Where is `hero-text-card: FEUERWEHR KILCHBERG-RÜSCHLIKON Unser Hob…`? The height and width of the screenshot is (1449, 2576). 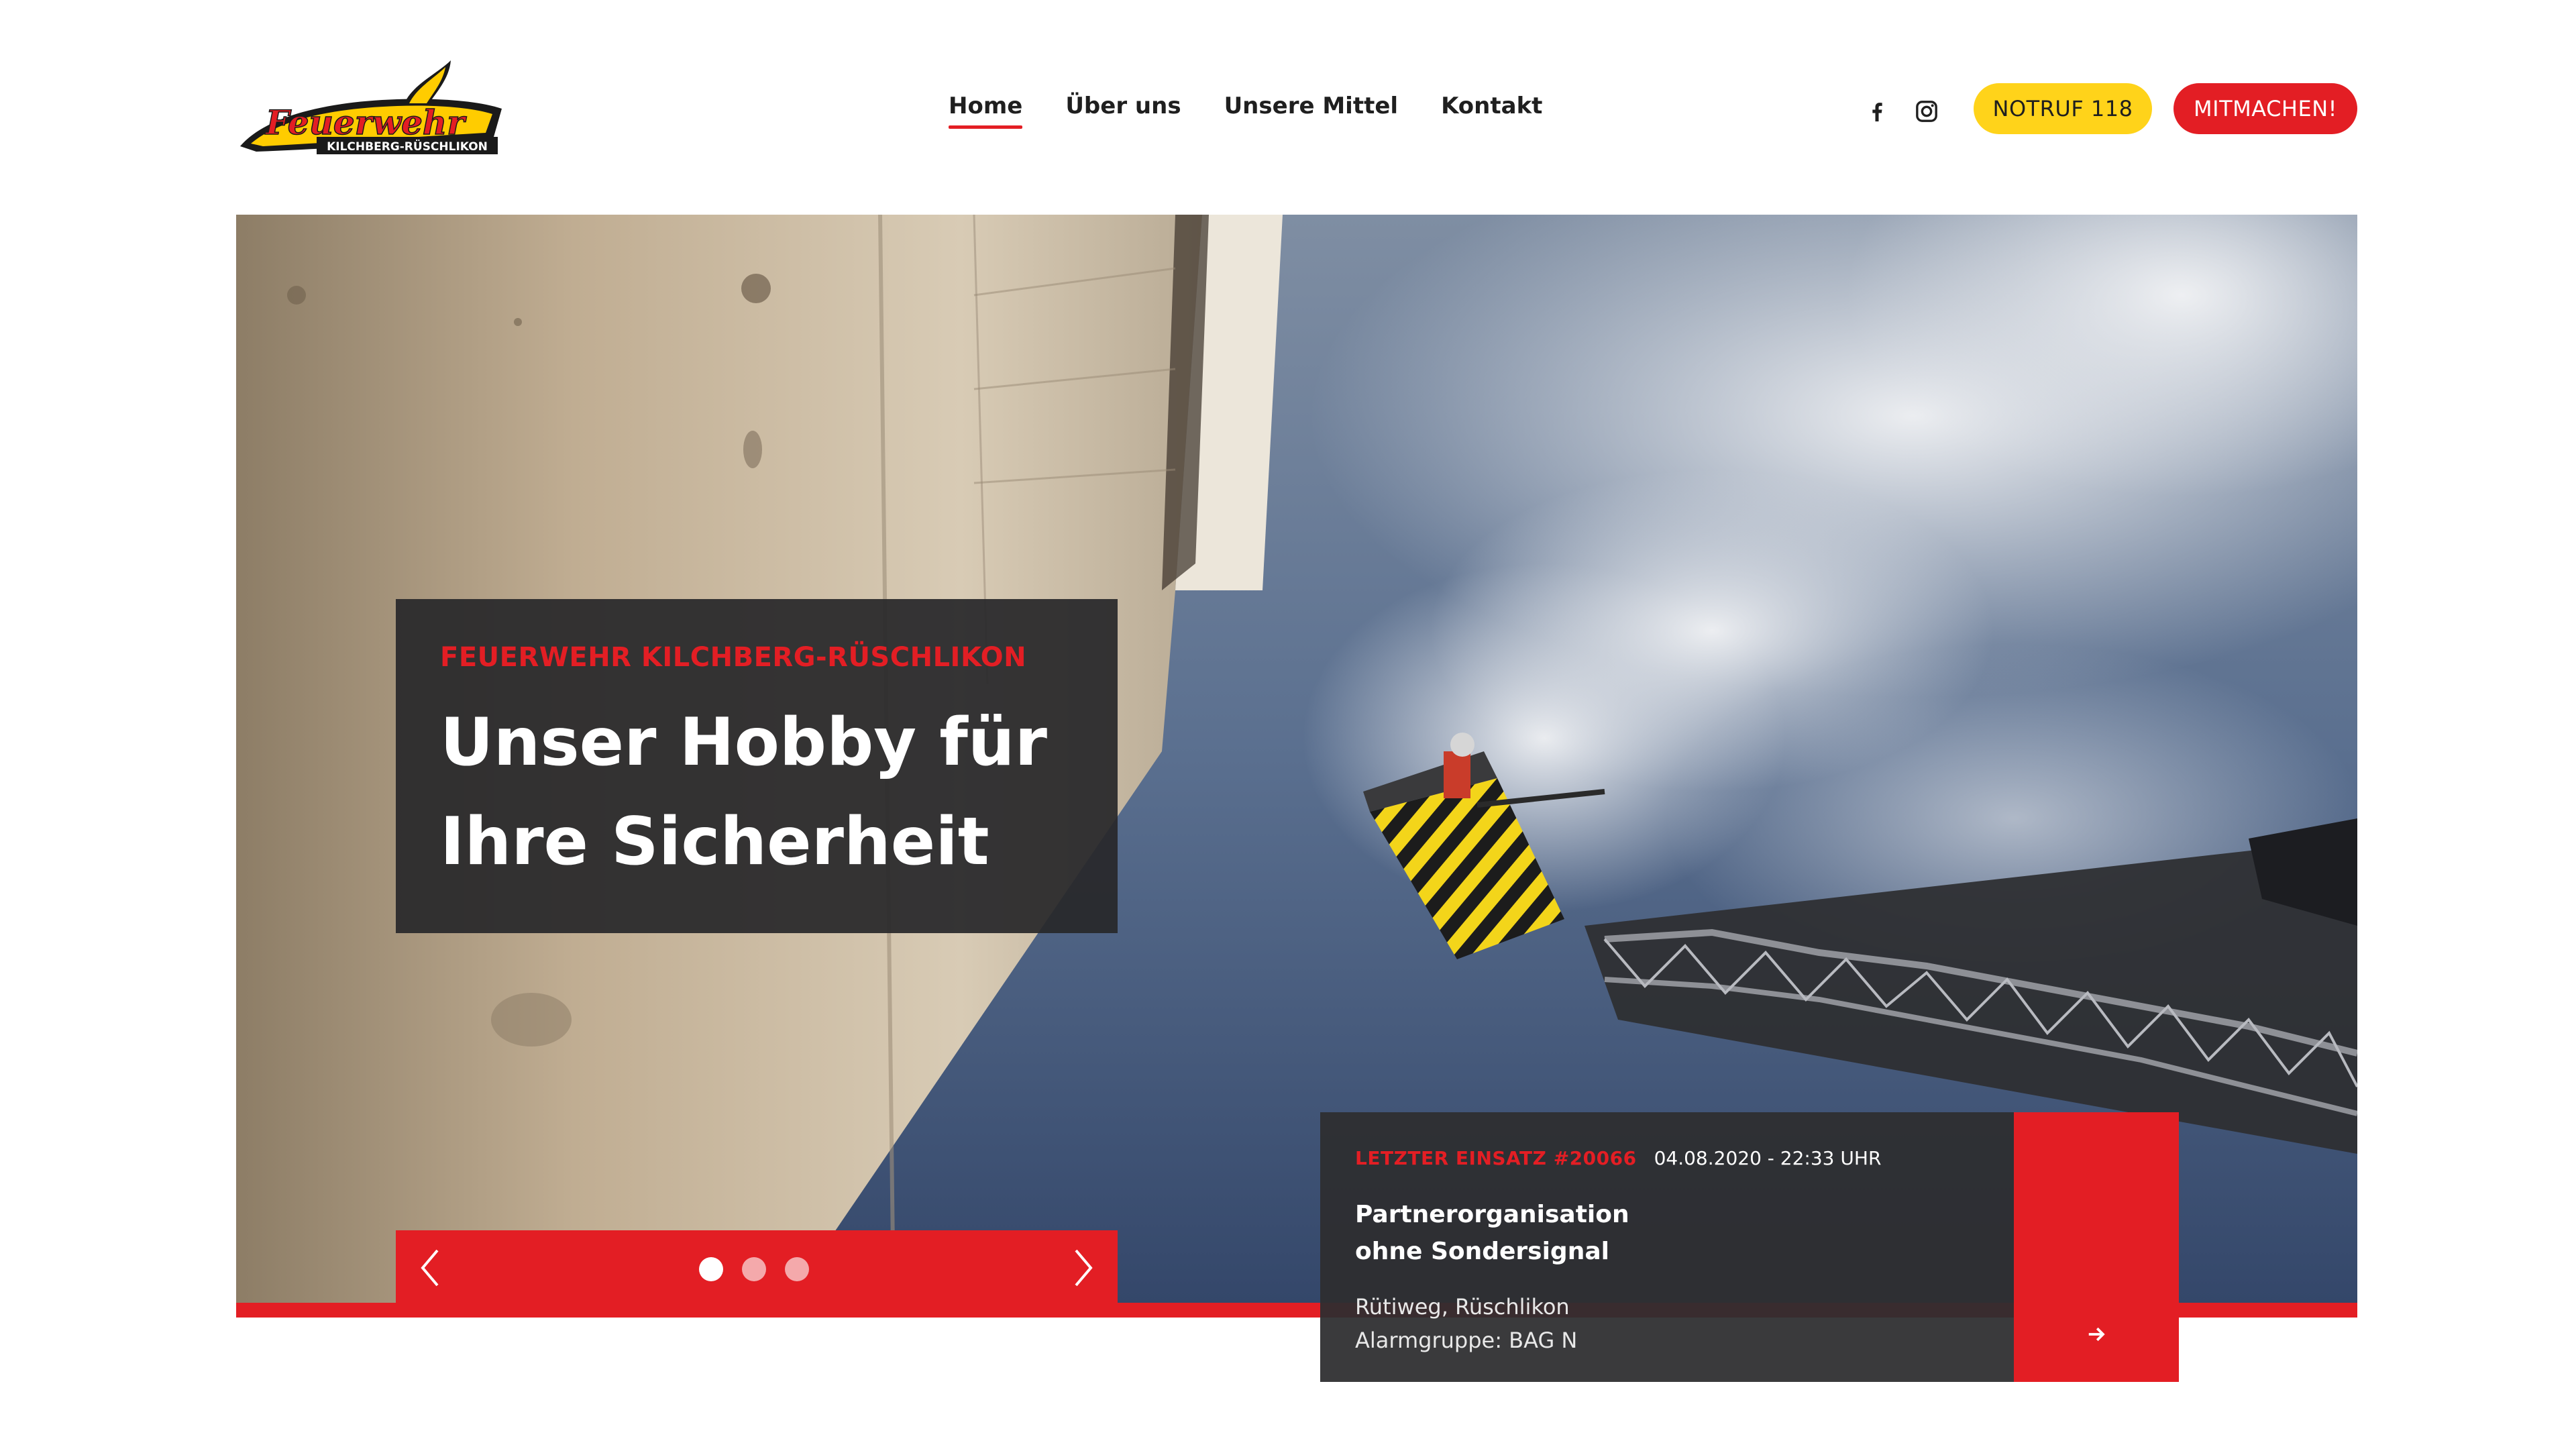
hero-text-card: FEUERWEHR KILCHBERG-RÜSCHLIKON Unser Hob… is located at coordinates (757, 766).